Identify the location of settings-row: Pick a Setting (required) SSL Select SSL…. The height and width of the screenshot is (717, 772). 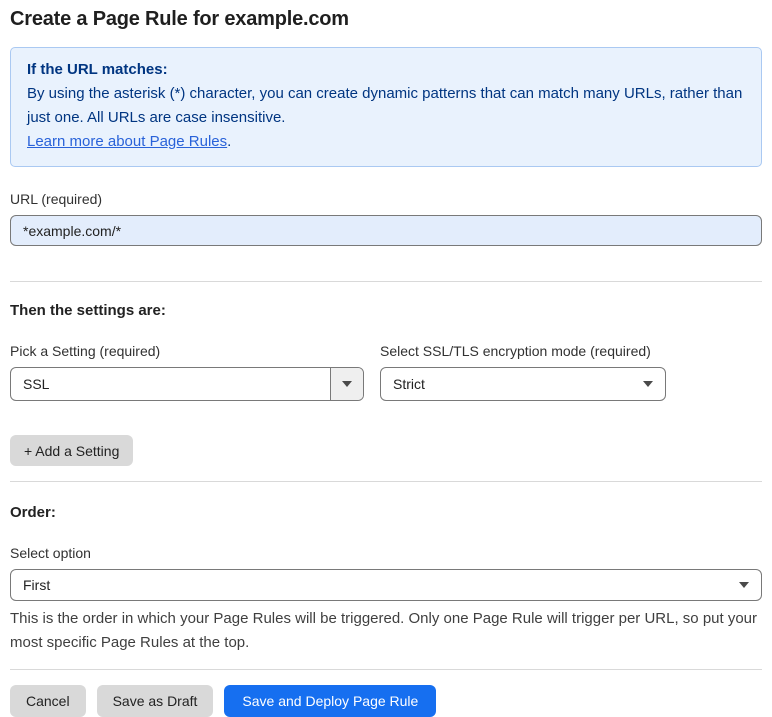
(386, 372).